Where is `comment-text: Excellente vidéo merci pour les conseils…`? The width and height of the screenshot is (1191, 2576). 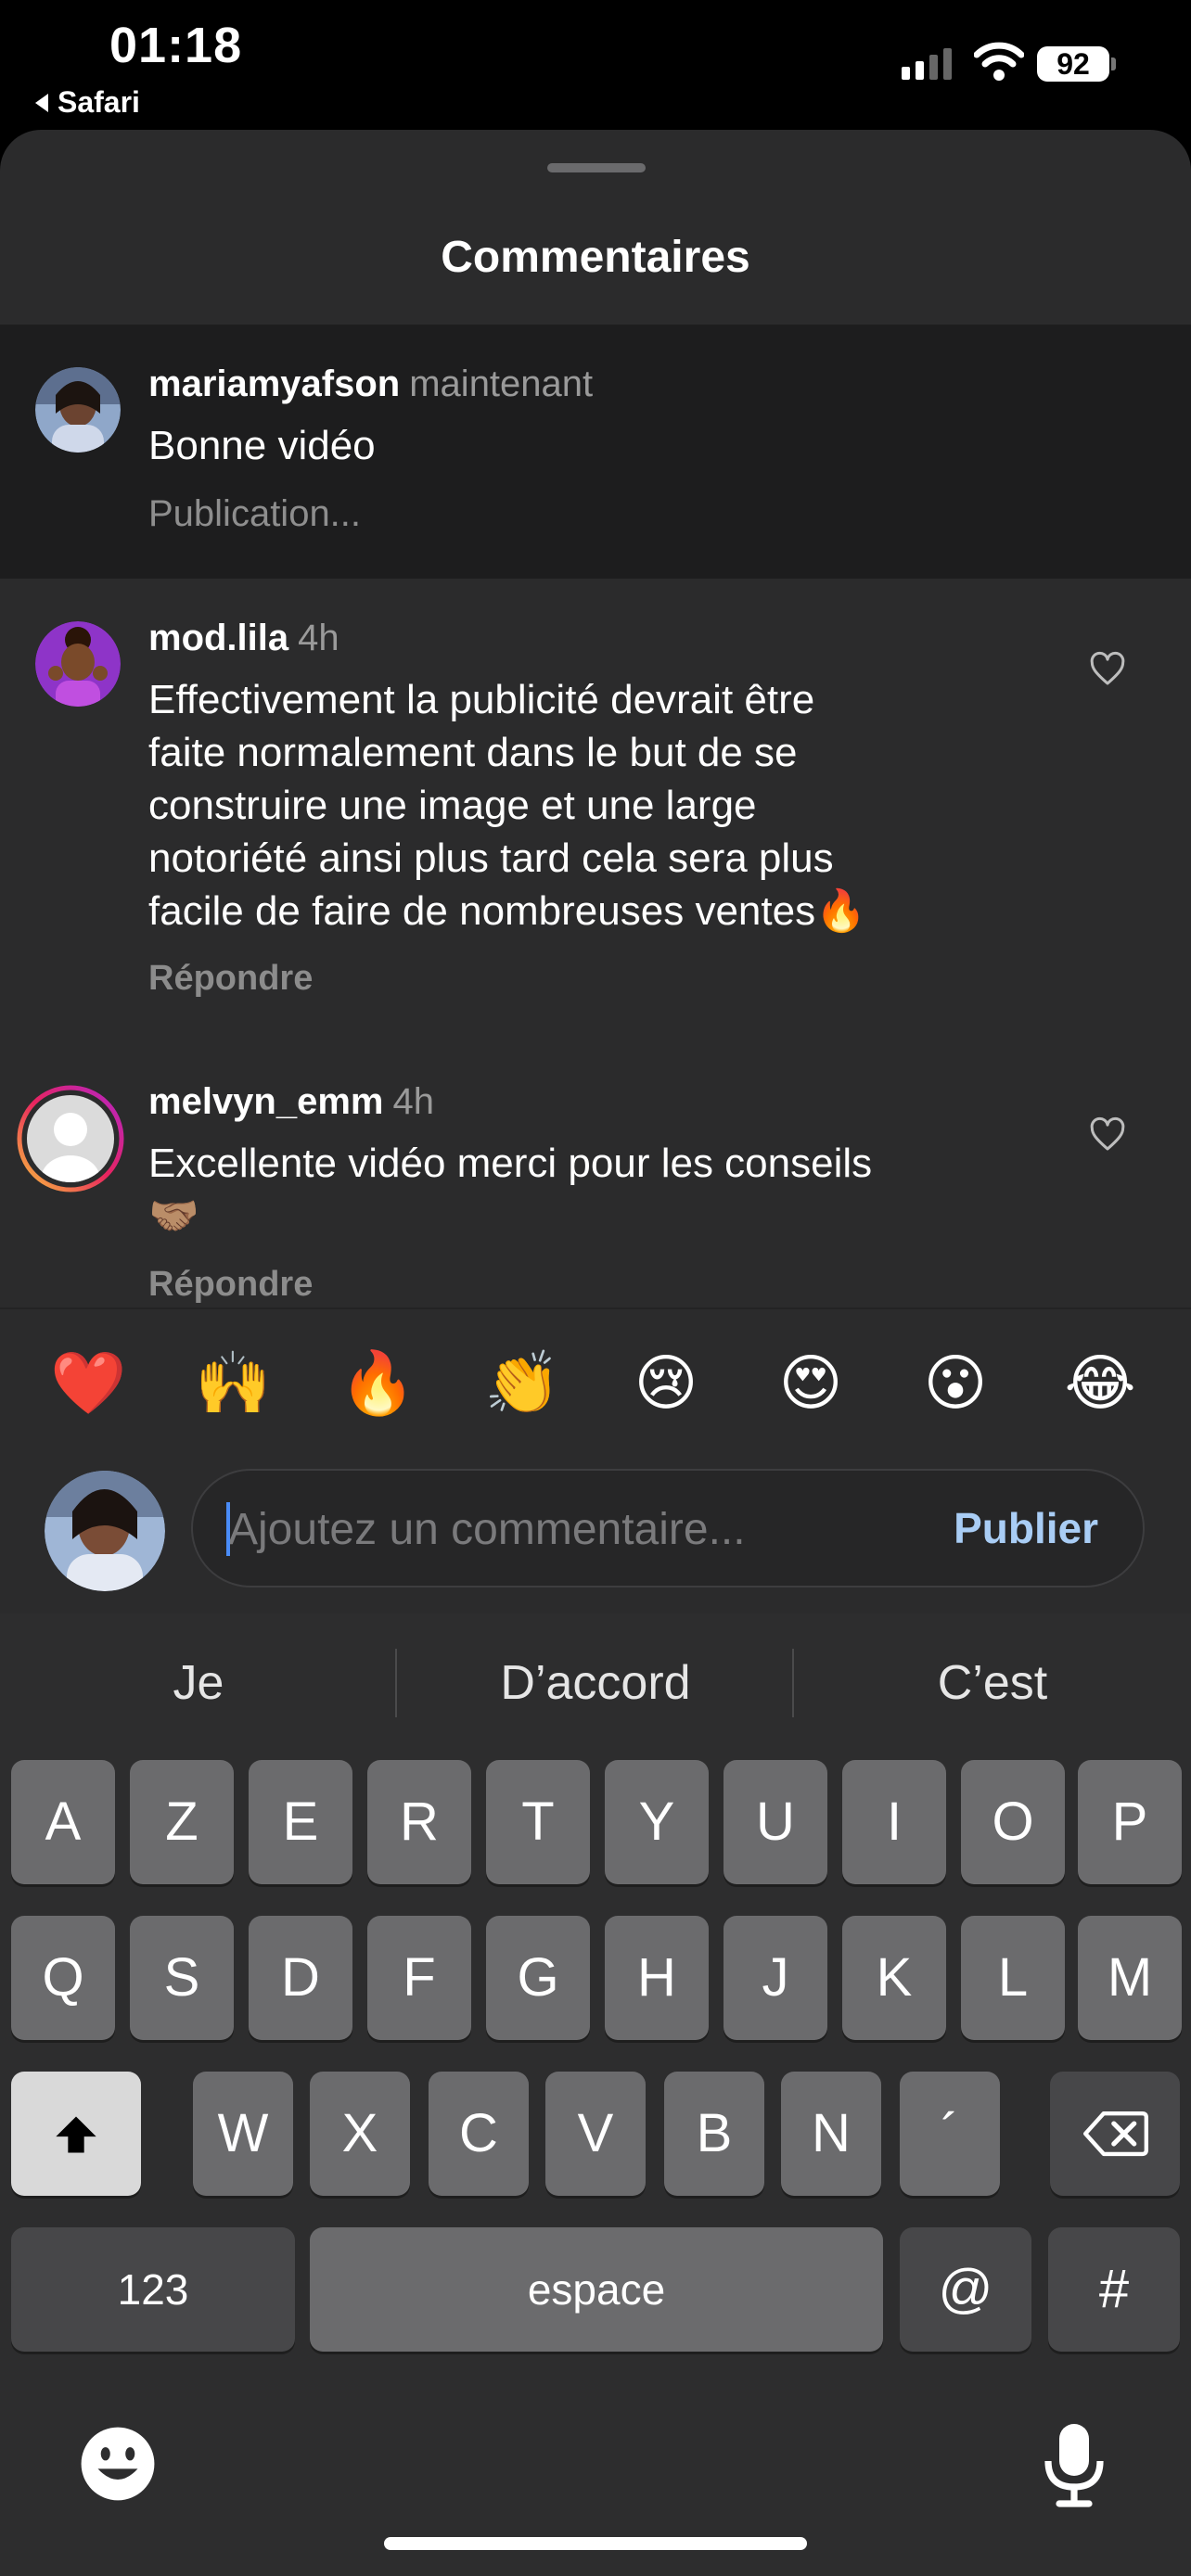 comment-text: Excellente vidéo merci pour les conseils… is located at coordinates (593, 1190).